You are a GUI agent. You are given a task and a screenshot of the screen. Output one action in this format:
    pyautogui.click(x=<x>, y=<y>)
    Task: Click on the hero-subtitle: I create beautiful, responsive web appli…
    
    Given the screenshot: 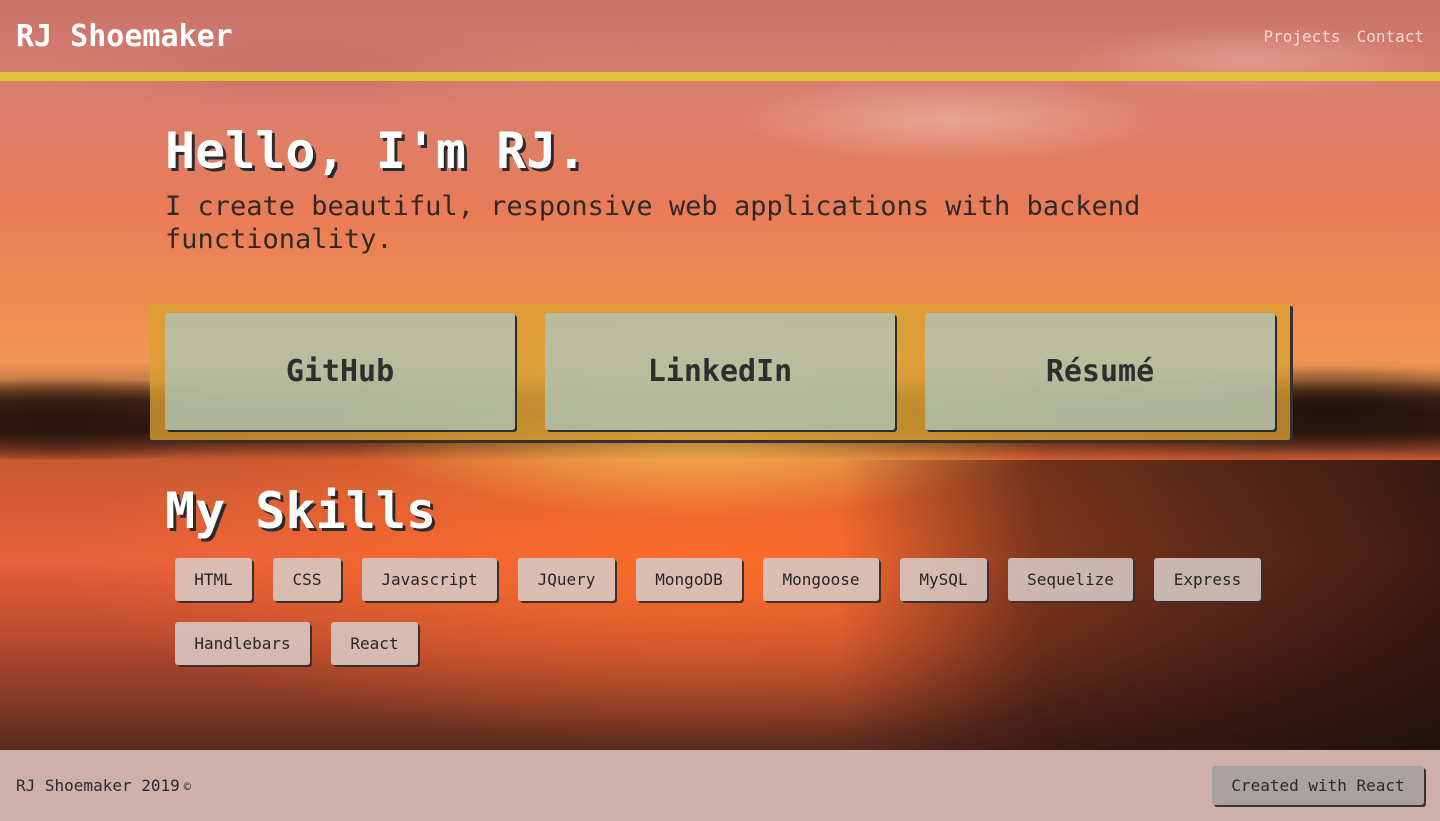 What is the action you would take?
    pyautogui.click(x=653, y=223)
    